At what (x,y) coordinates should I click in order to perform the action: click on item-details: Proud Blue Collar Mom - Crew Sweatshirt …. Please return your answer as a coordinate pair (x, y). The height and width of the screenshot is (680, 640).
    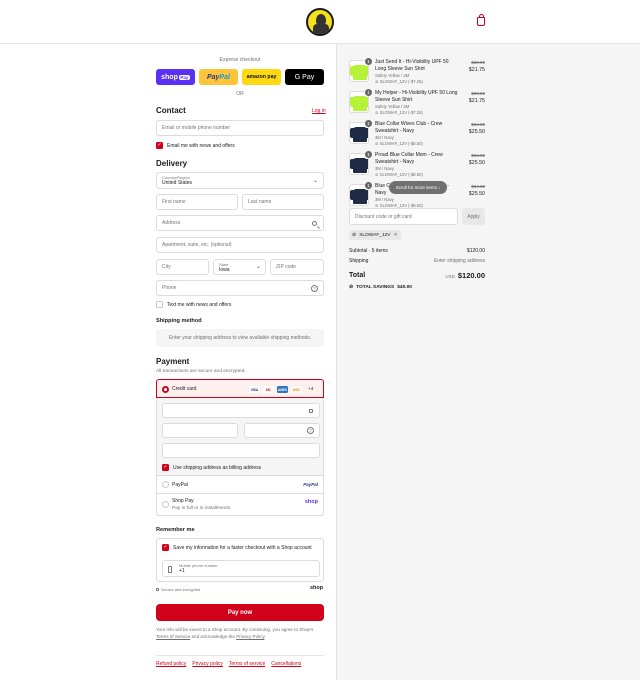
    Looking at the image, I should click on (418, 164).